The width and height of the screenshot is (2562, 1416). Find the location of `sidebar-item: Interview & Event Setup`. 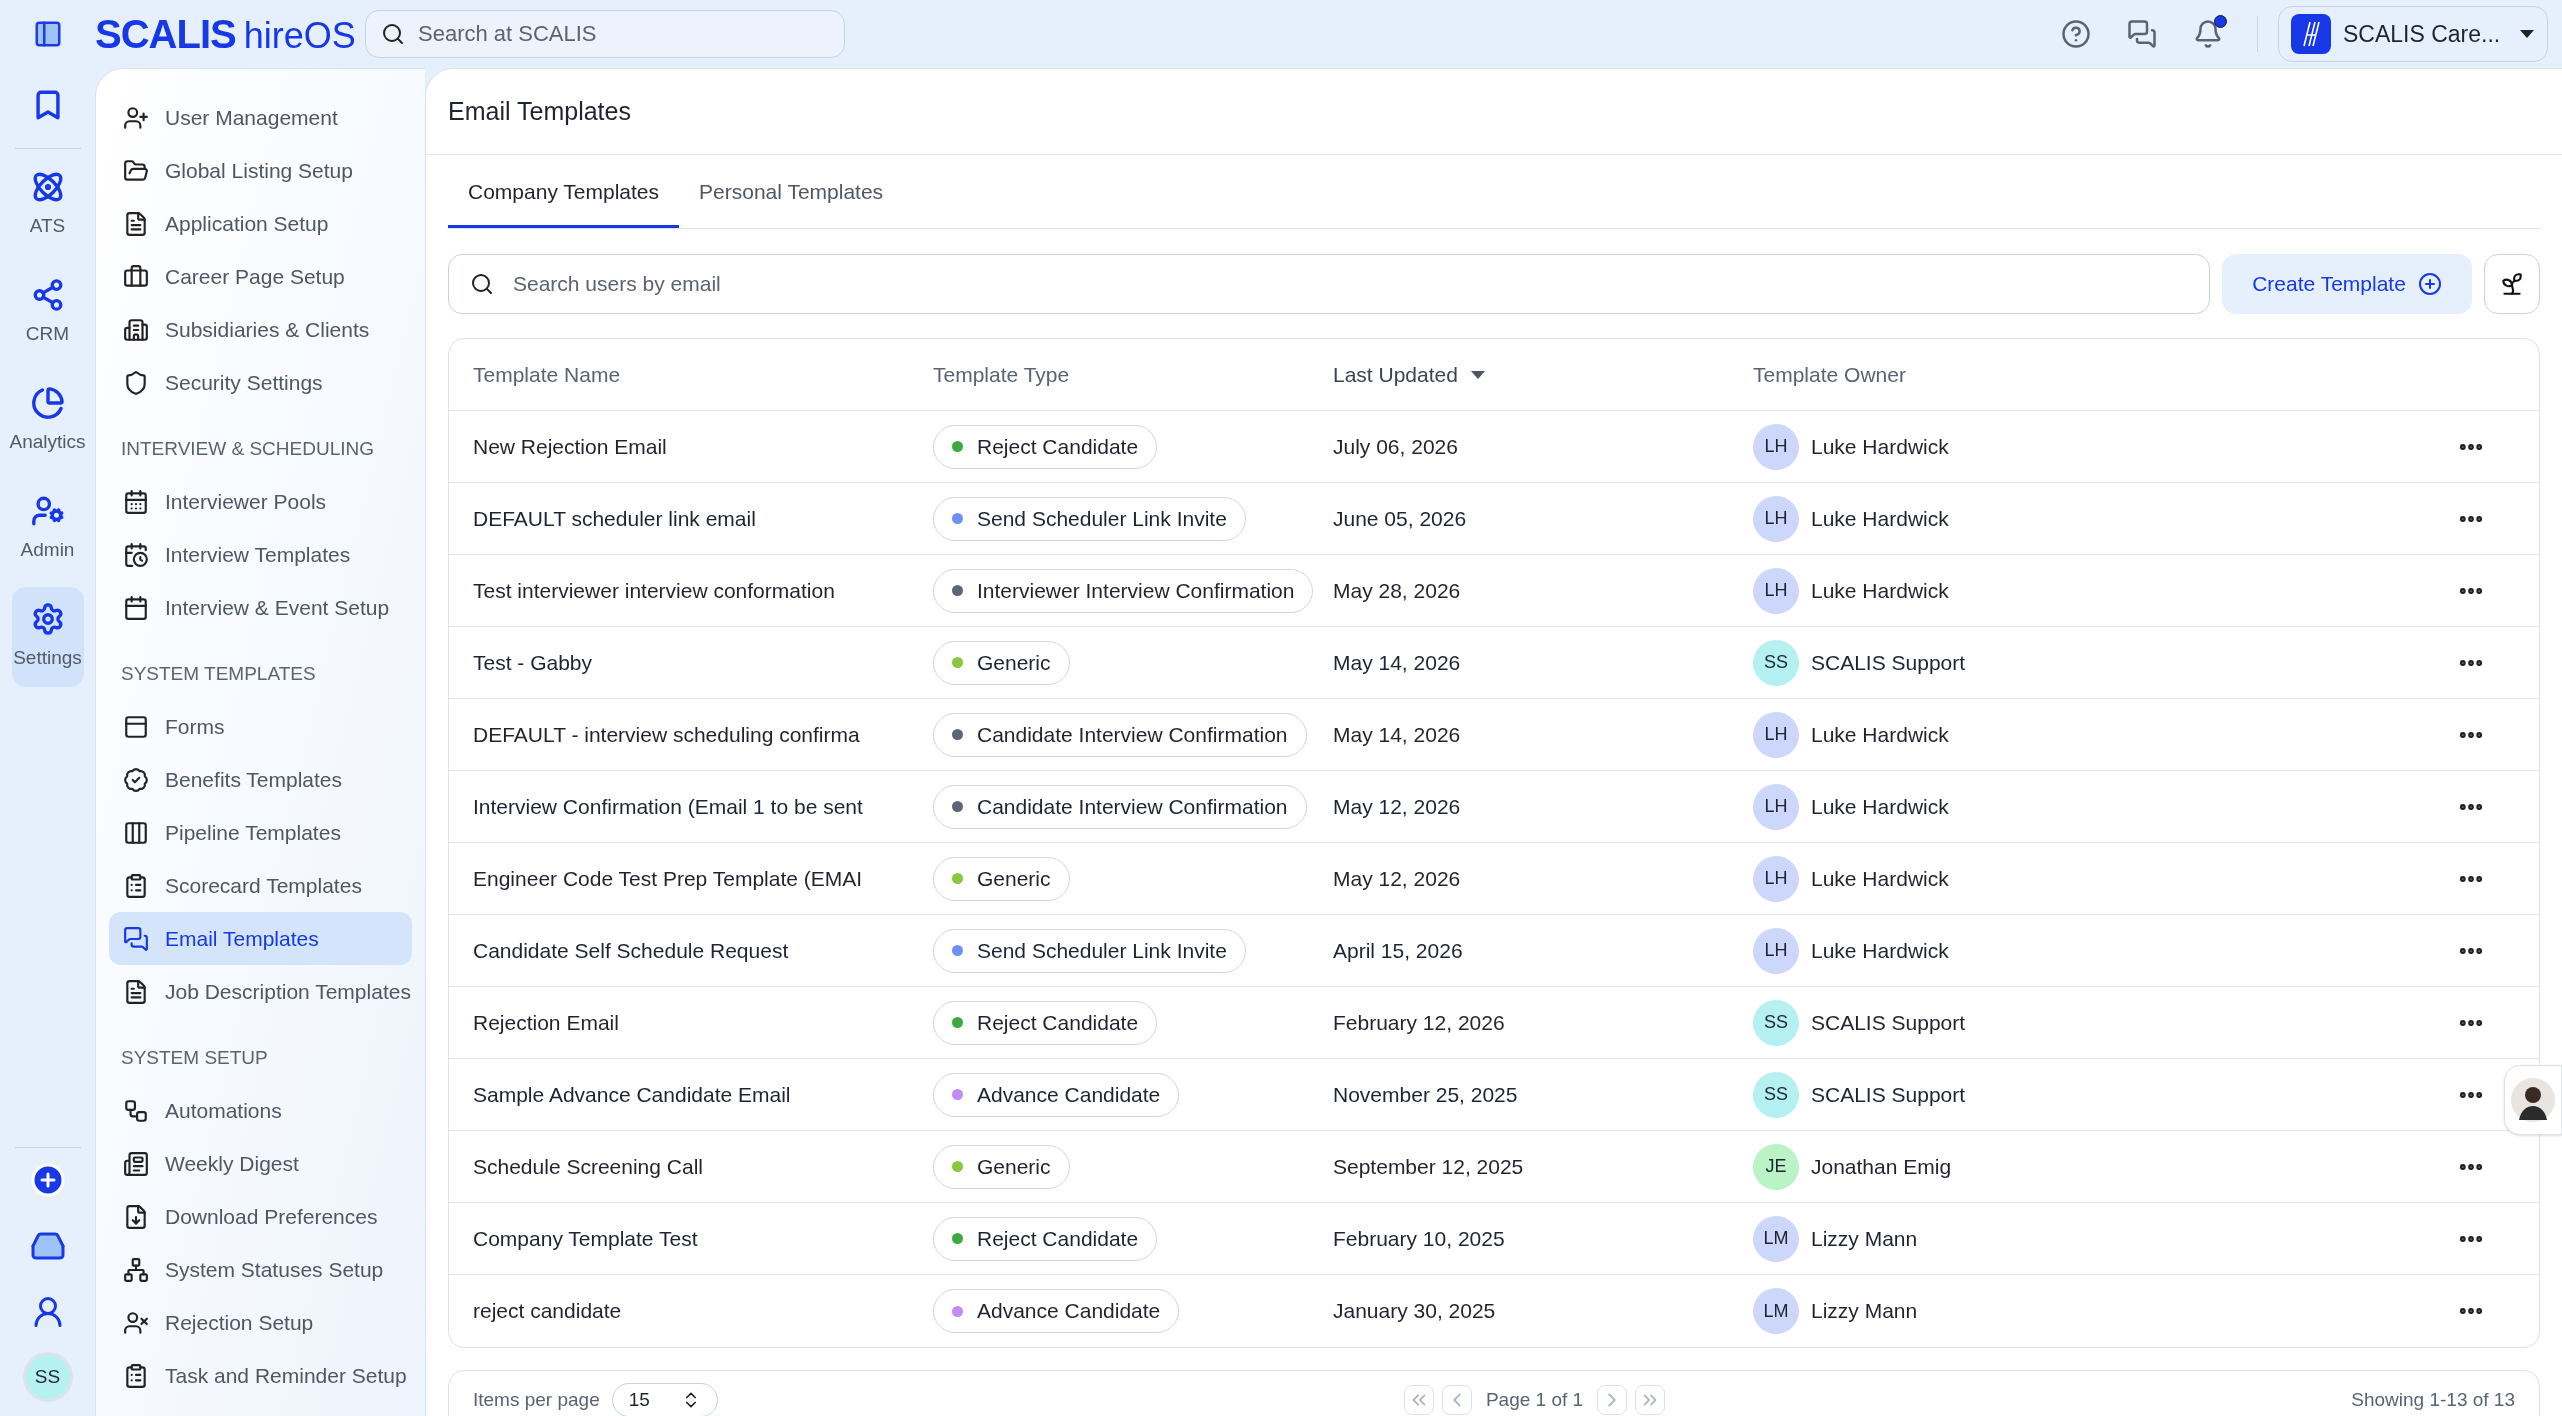

sidebar-item: Interview & Event Setup is located at coordinates (260, 607).